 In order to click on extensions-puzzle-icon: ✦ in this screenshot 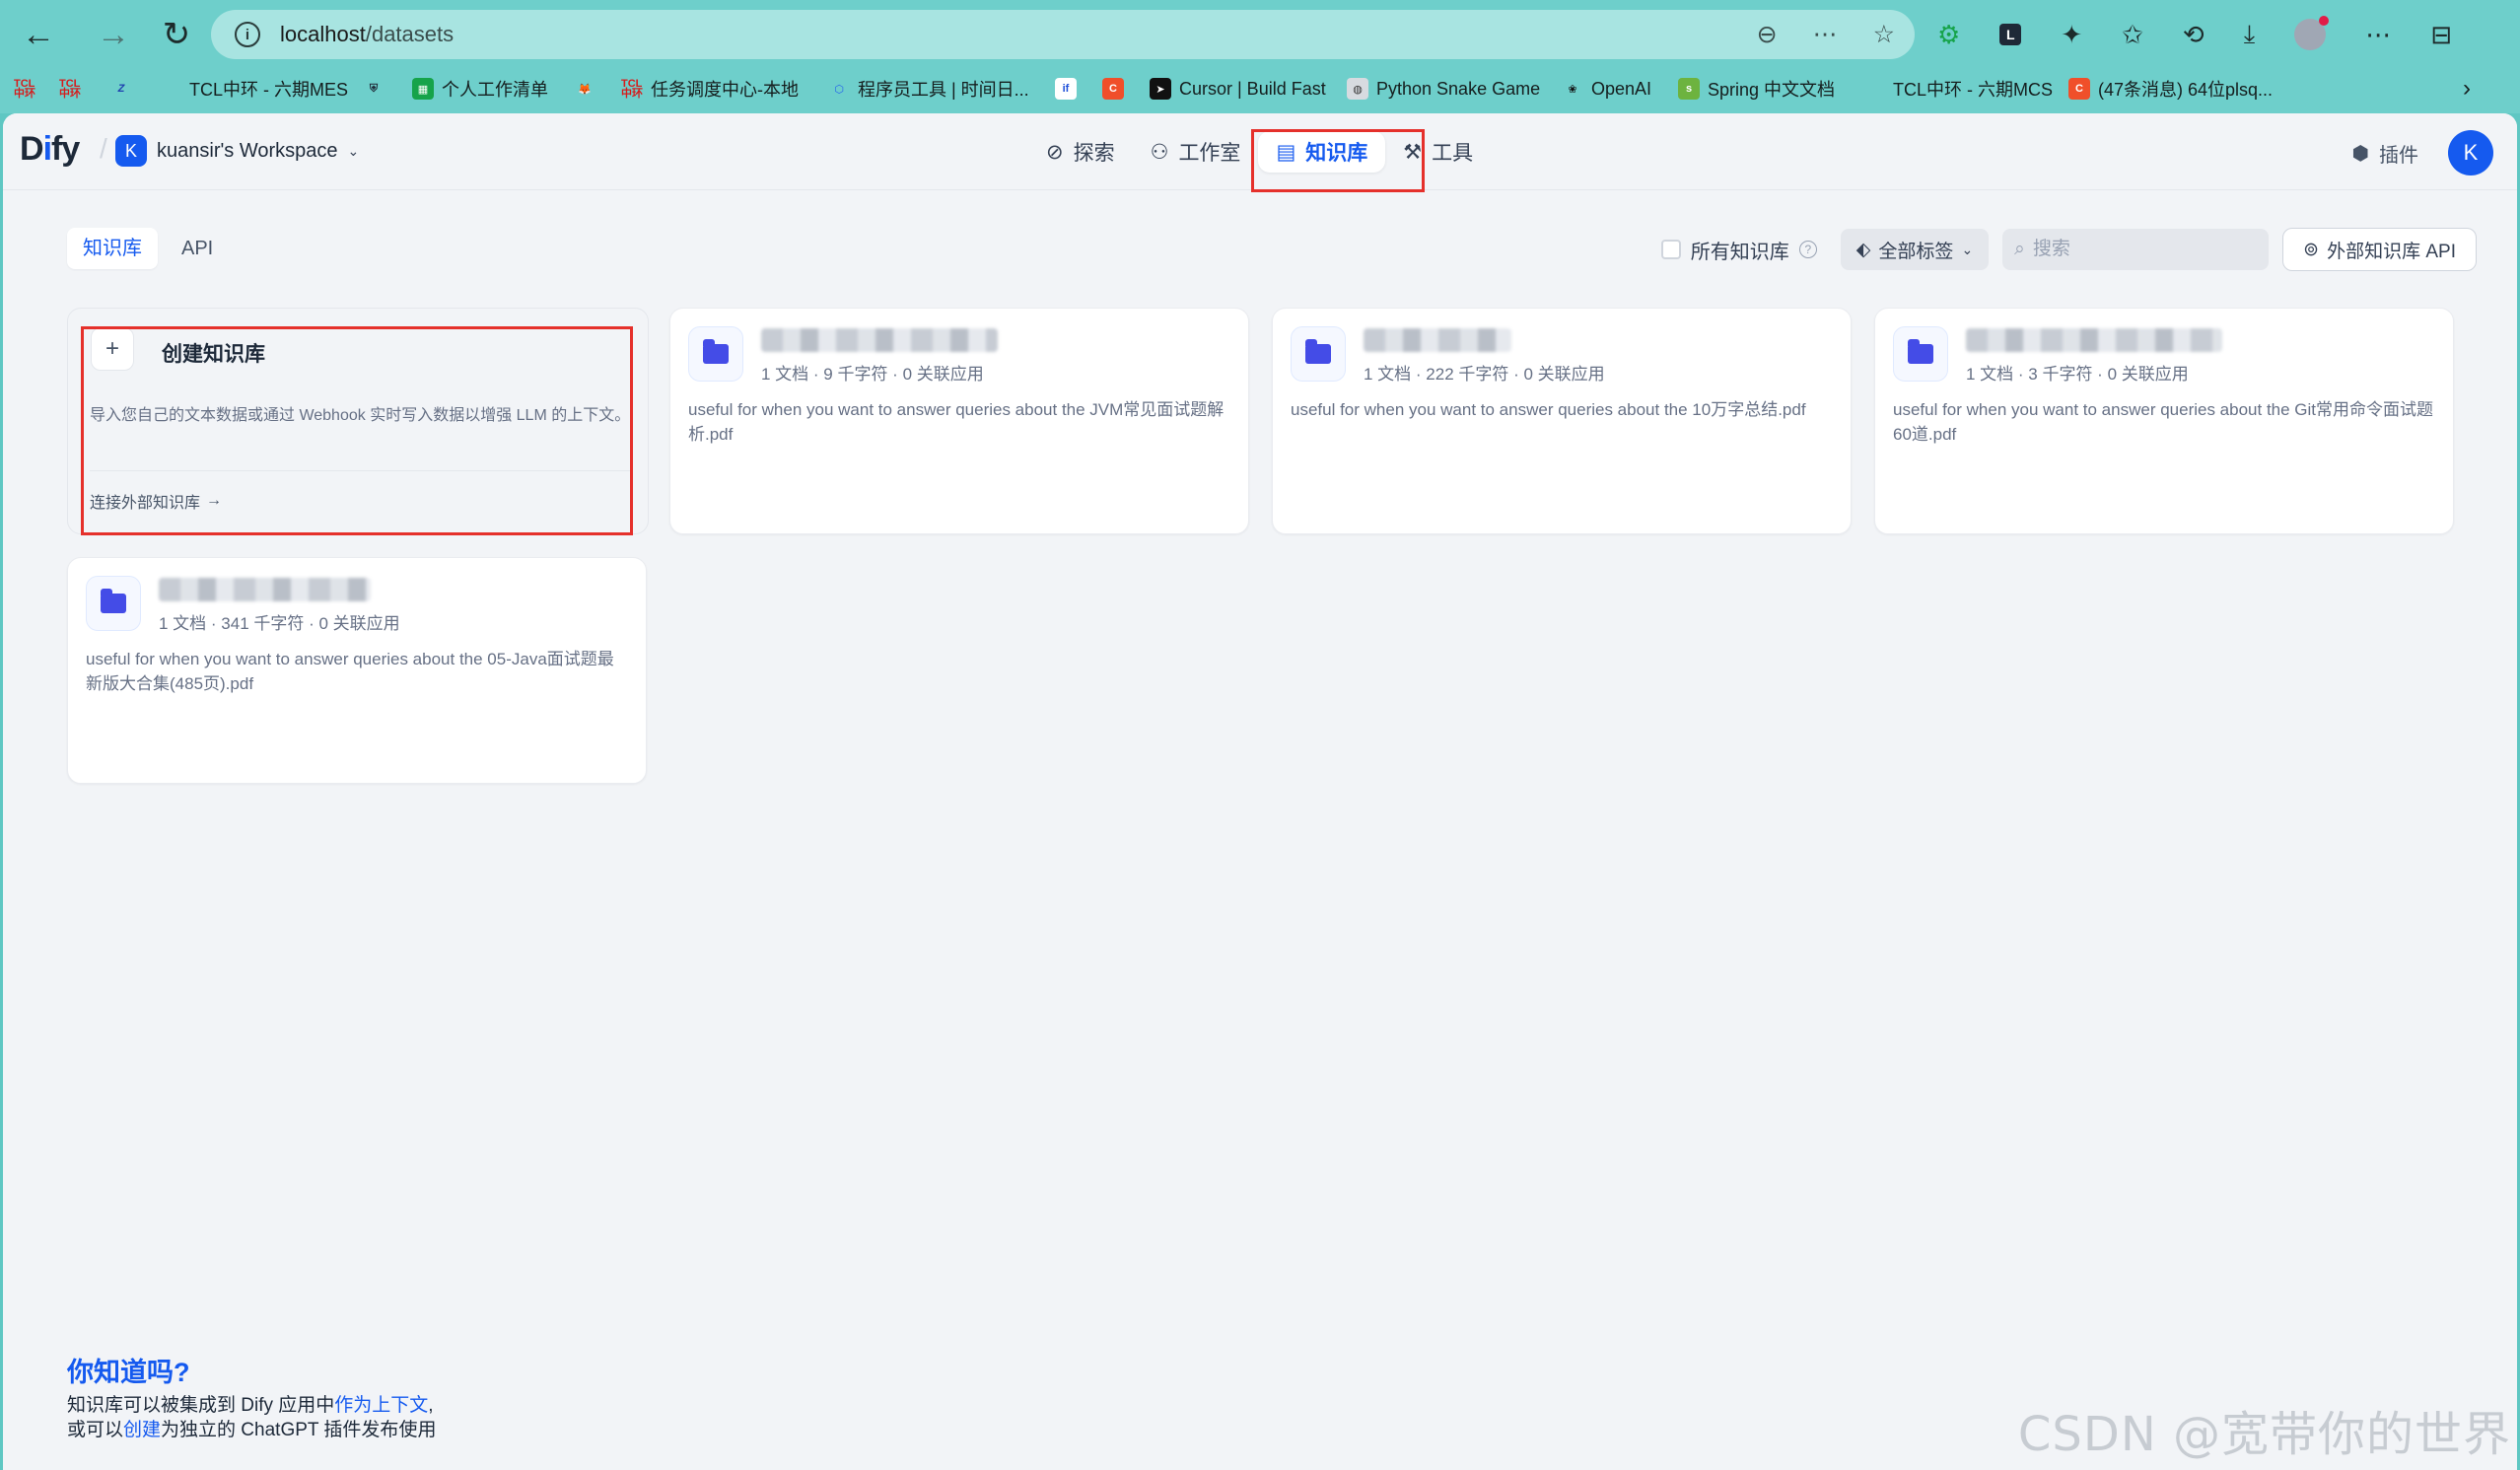, I will do `click(2071, 35)`.